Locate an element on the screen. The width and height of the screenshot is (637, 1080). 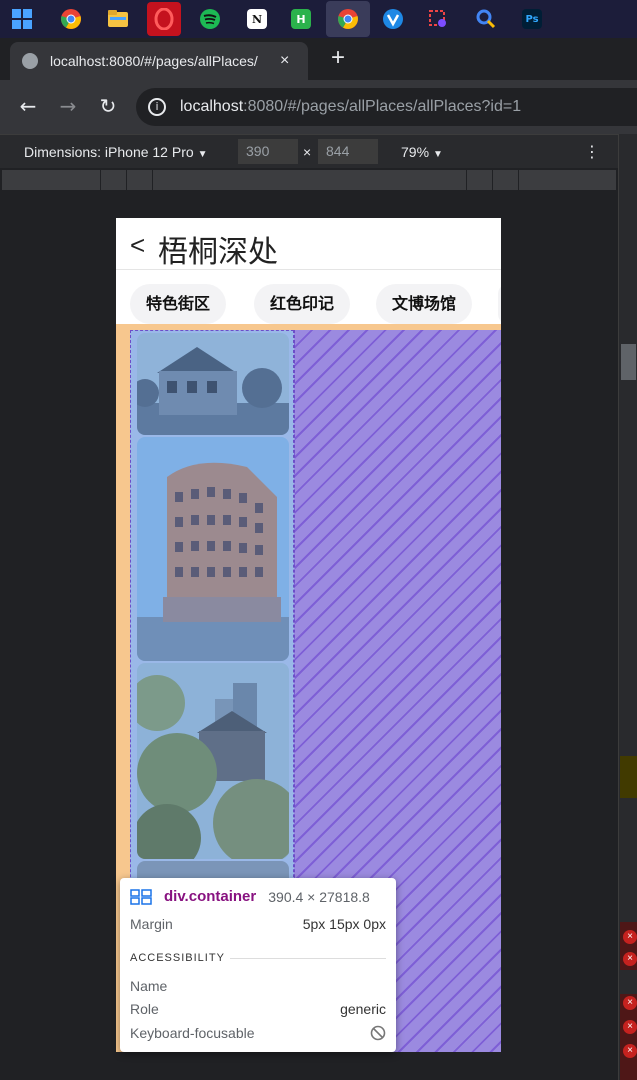
globe-icon is located at coordinates (30, 61).